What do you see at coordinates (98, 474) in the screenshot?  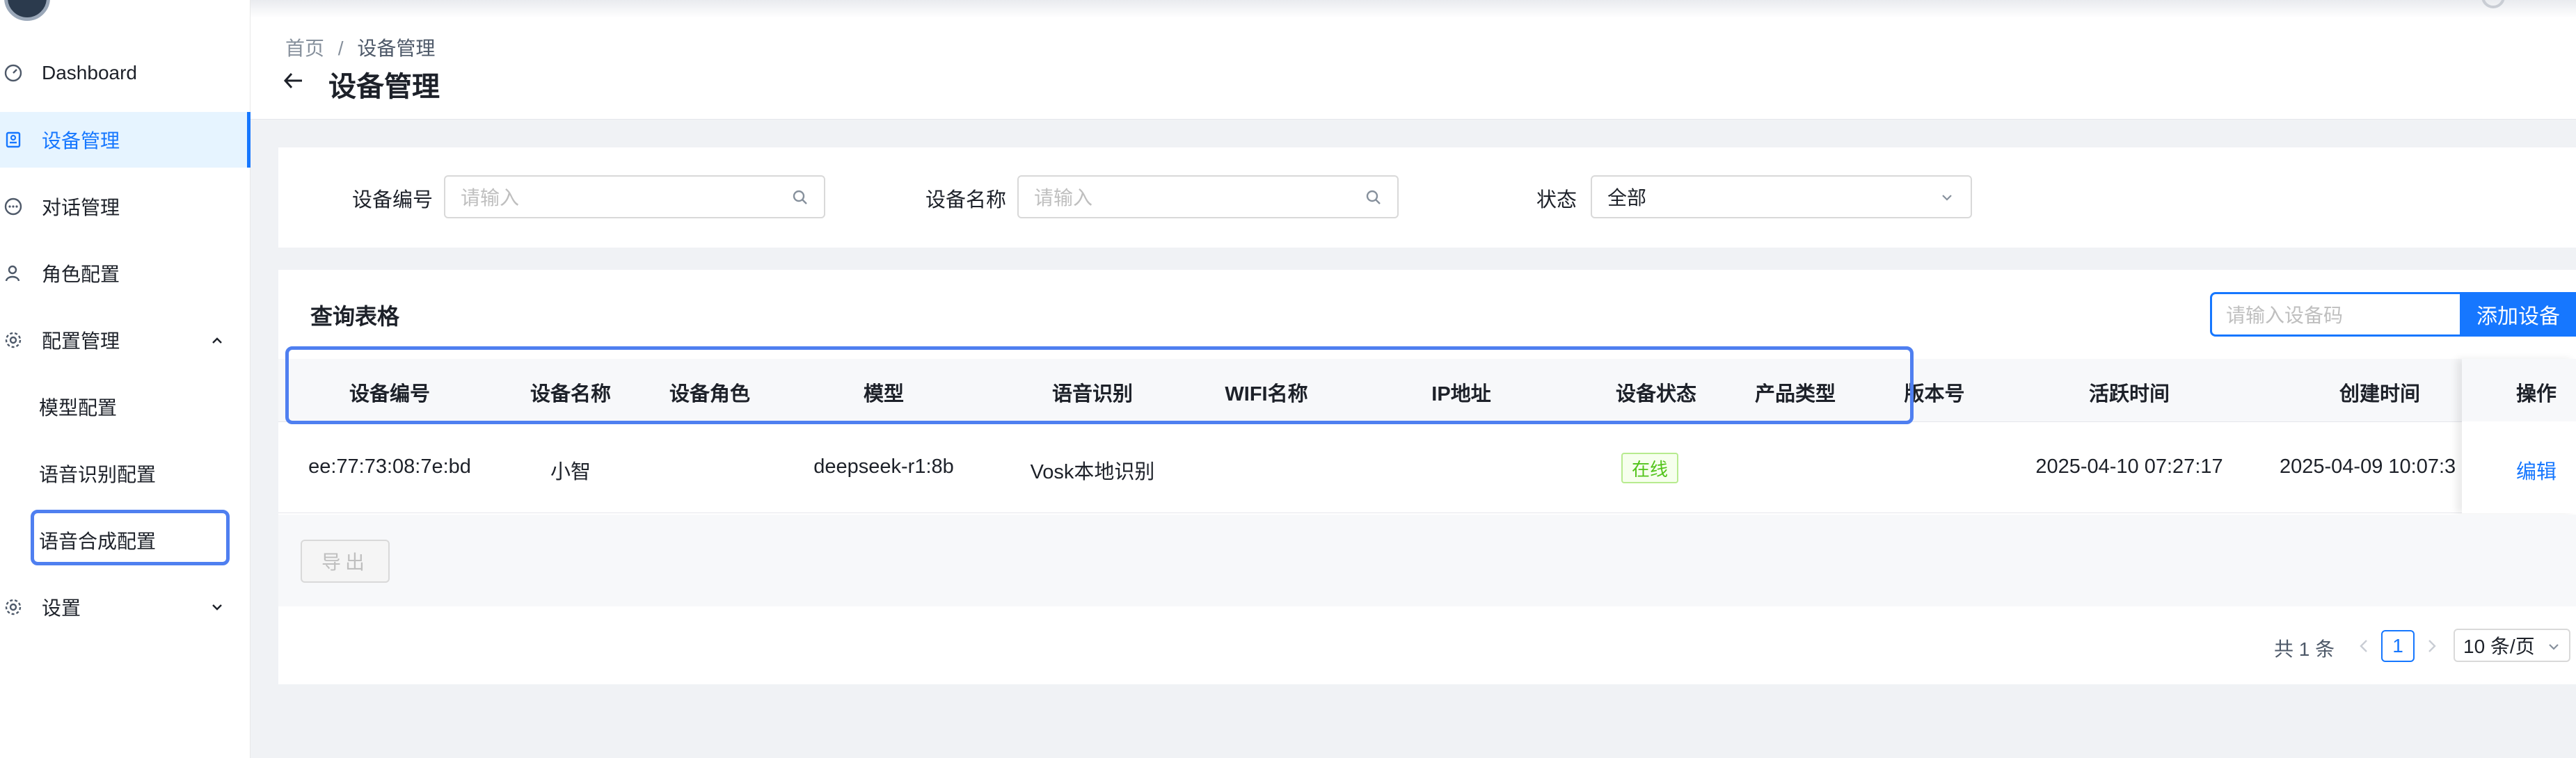 I see `sidebar-item-label: 语音识别配置` at bounding box center [98, 474].